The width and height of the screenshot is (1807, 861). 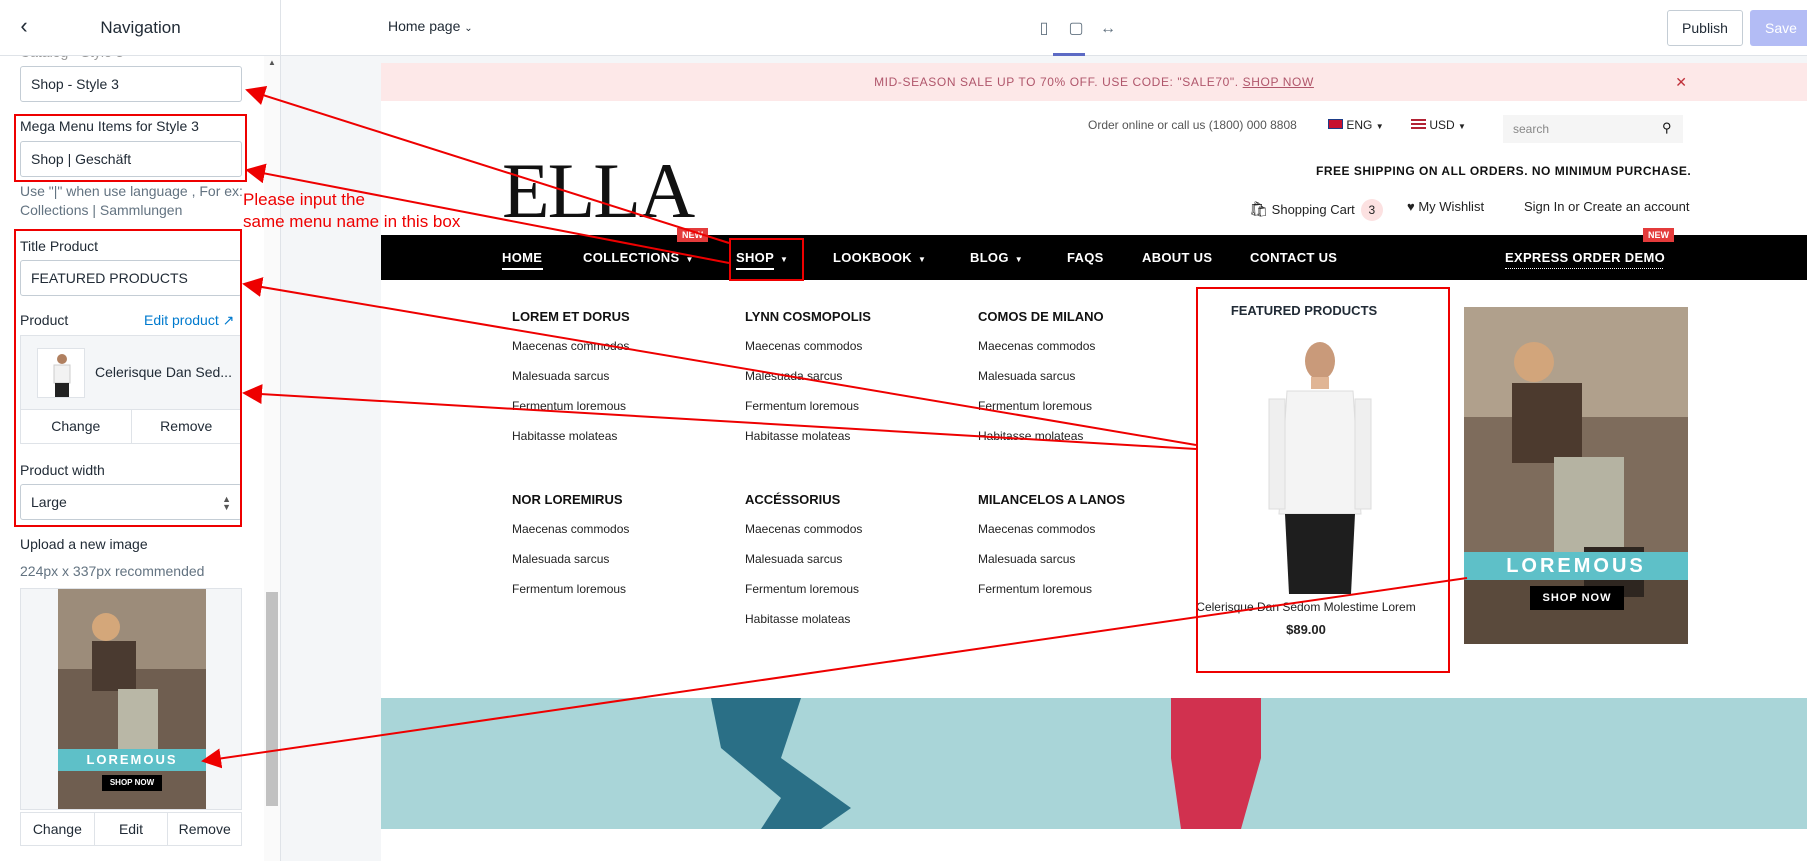 I want to click on nav-express-order: EXPRESS ORDER DEMO, so click(x=1585, y=257).